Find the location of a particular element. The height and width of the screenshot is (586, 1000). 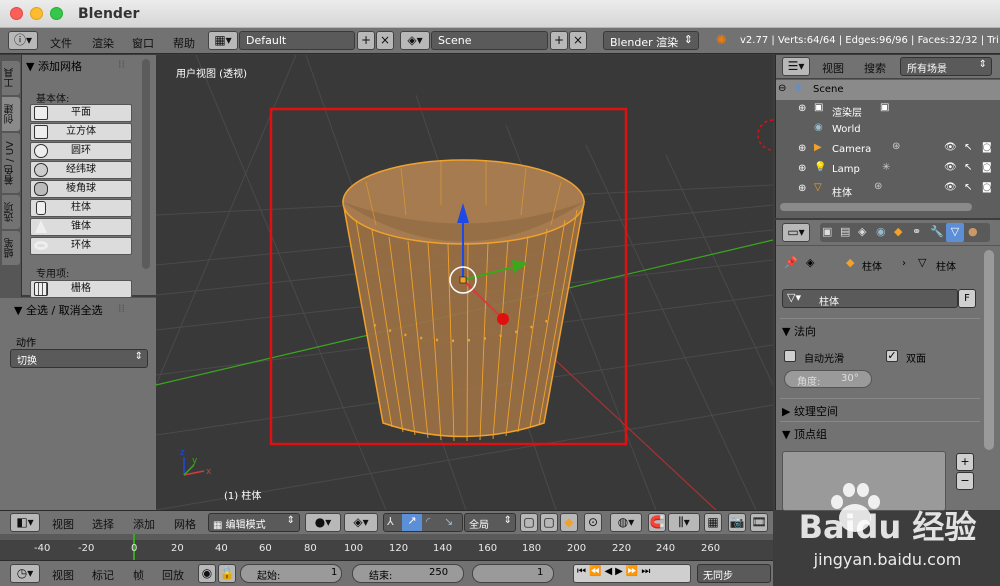

outliner-row-cylinder: ⊕ ▽ 柱体 ⊛ 👁 ↖ ◙ is located at coordinates (888, 190).